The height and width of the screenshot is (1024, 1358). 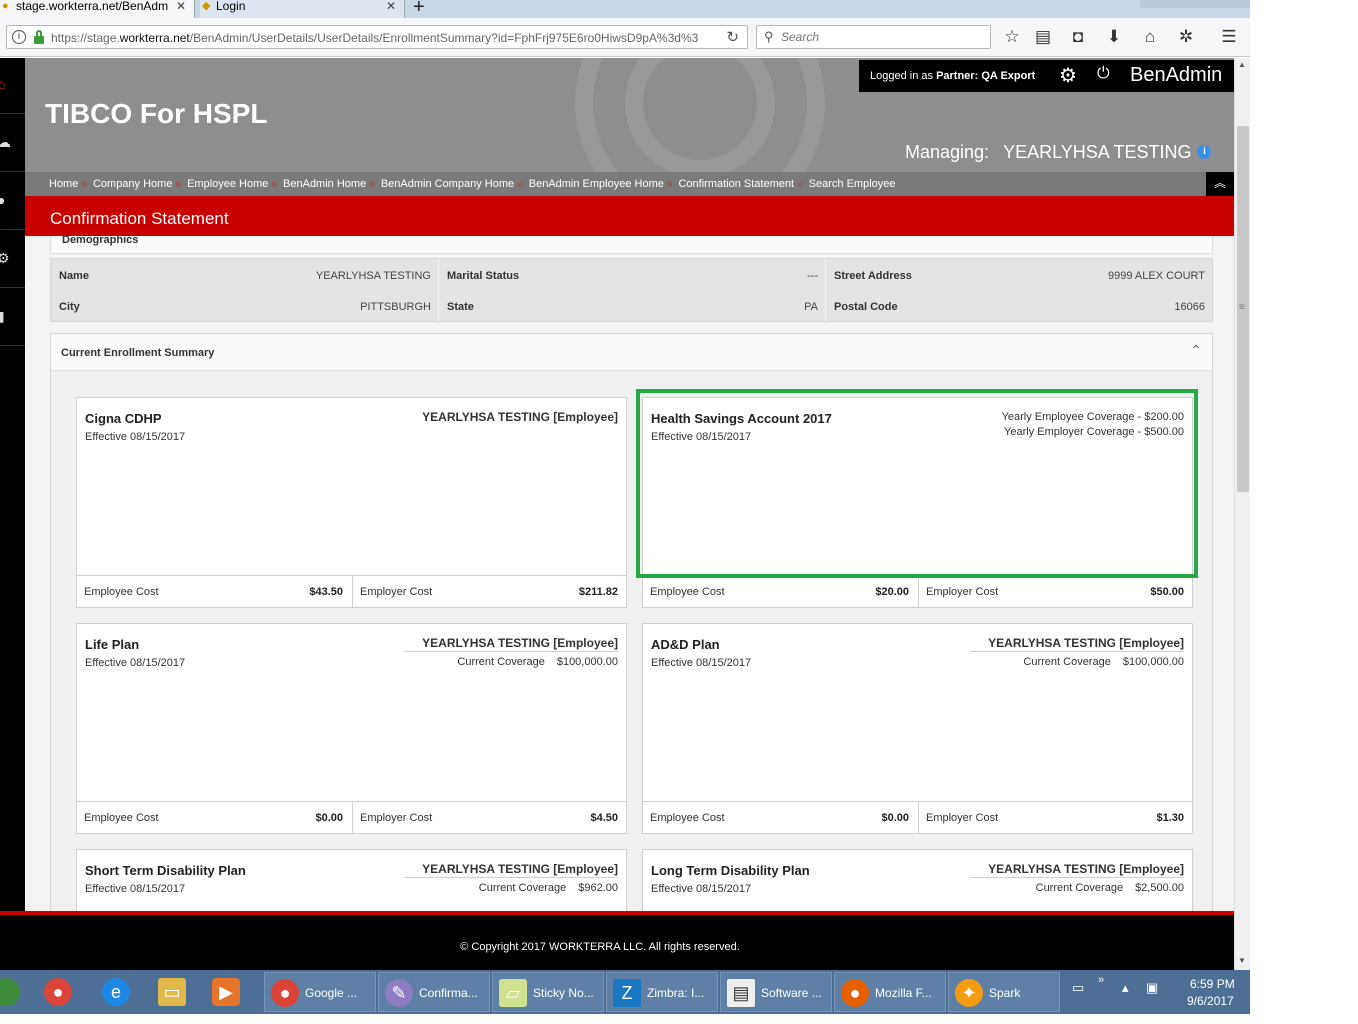 I want to click on brand-logo: BenAdmin, so click(x=1176, y=75).